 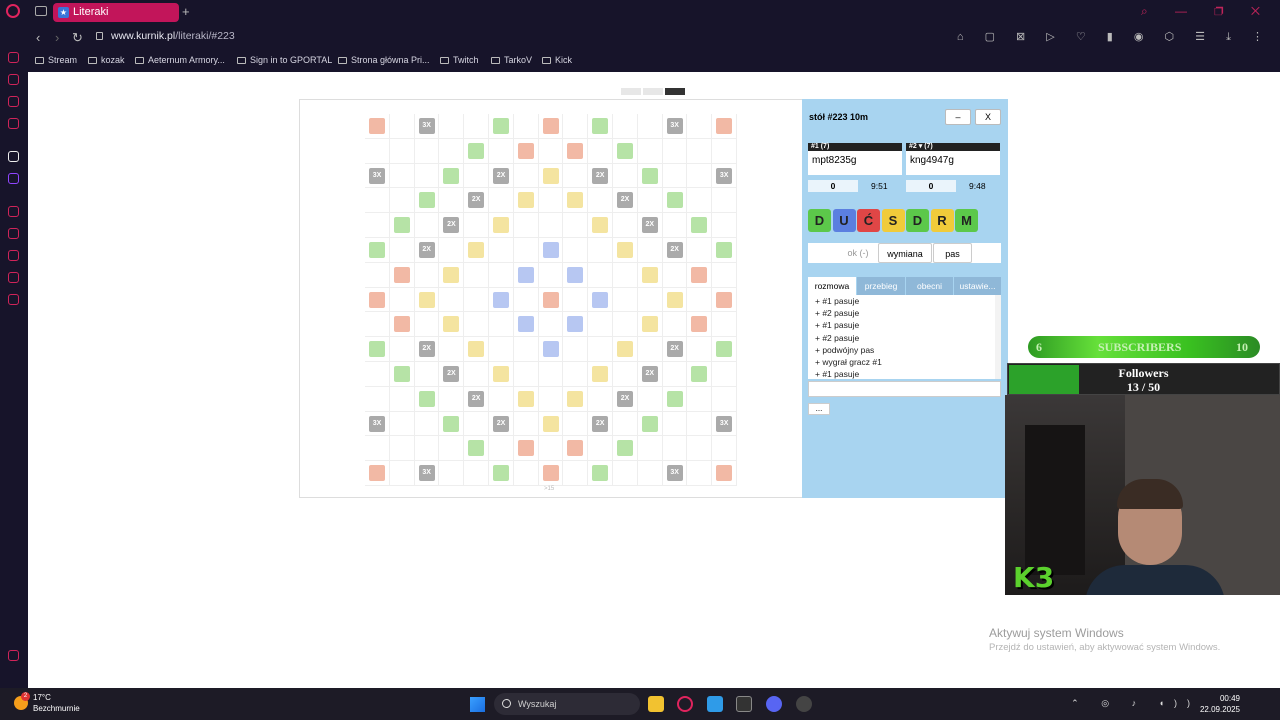 What do you see at coordinates (988, 117) in the screenshot?
I see `close-button: X` at bounding box center [988, 117].